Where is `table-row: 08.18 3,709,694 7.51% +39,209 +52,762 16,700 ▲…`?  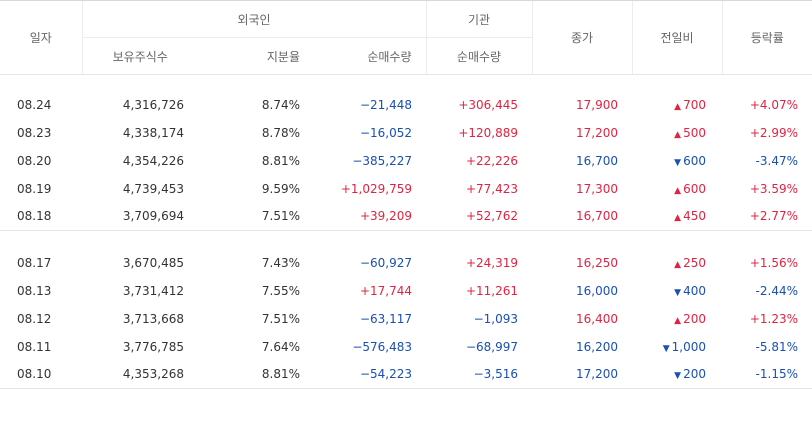 table-row: 08.18 3,709,694 7.51% +39,209 +52,762 16,700 ▲… is located at coordinates (406, 217).